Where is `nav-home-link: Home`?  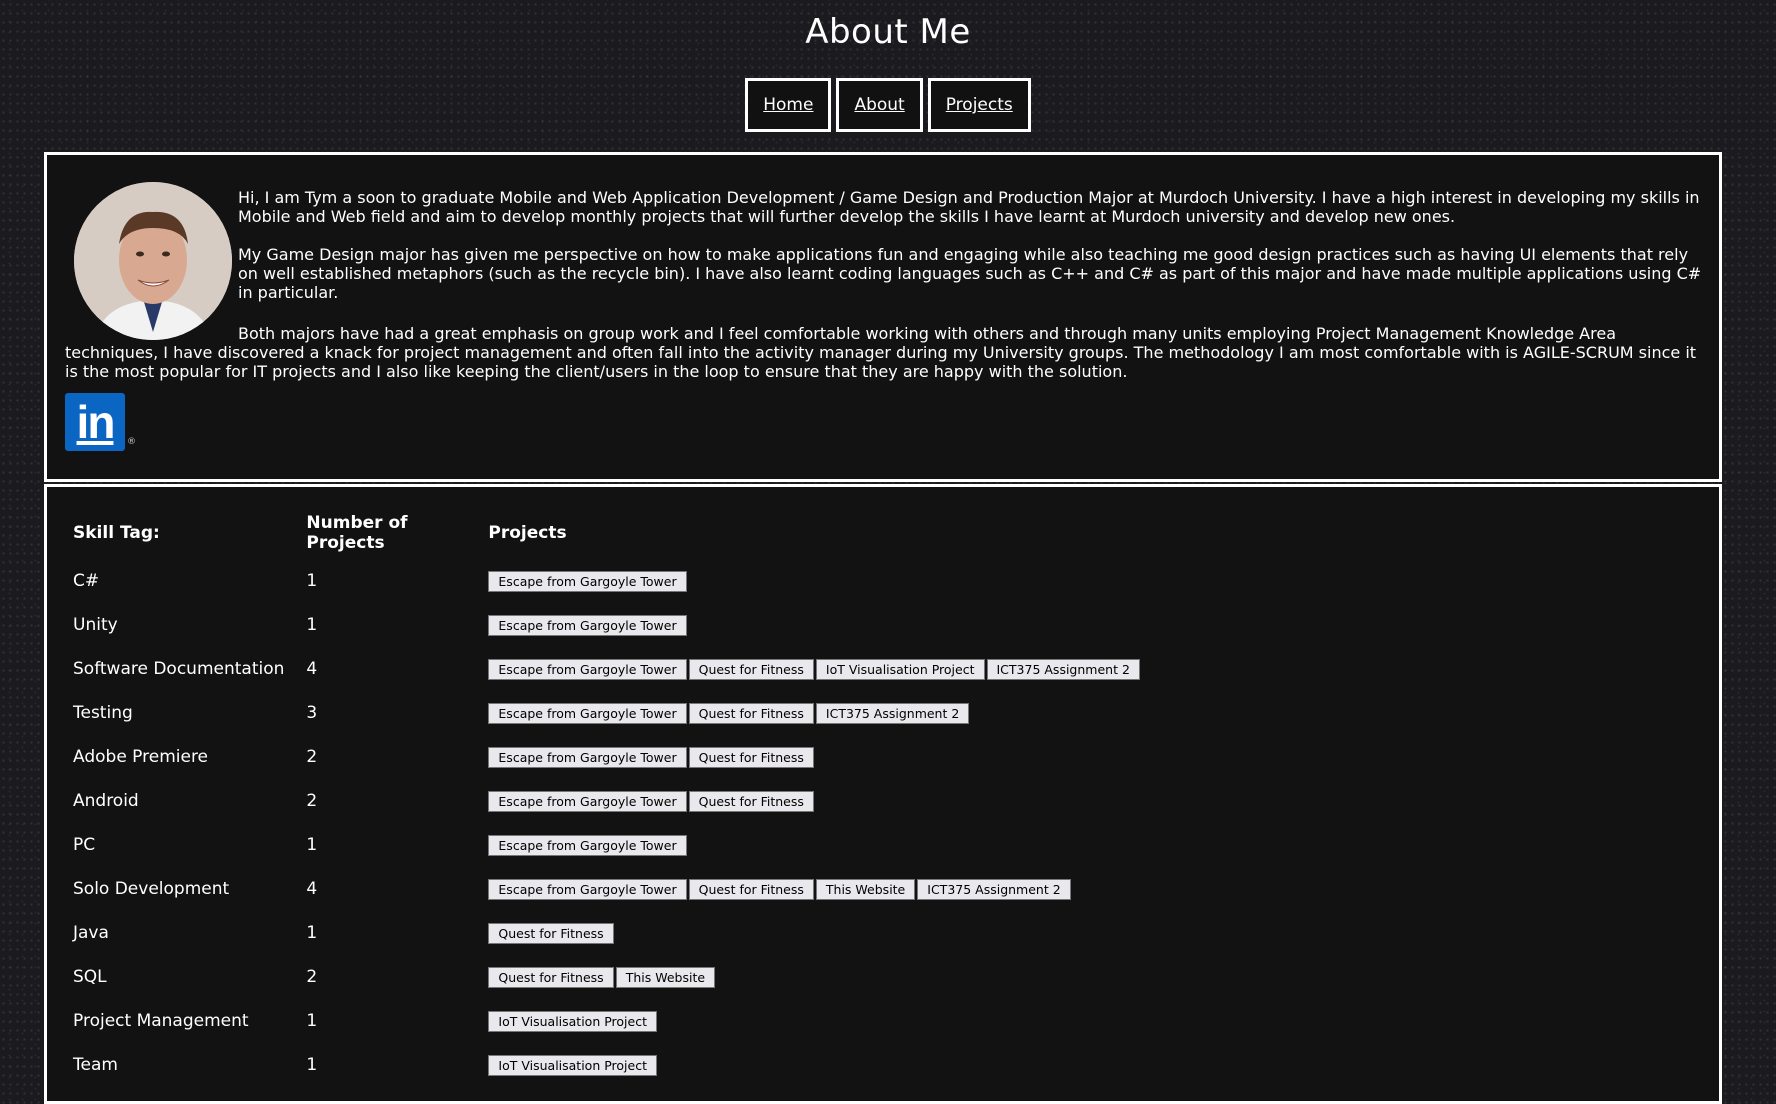 nav-home-link: Home is located at coordinates (788, 105).